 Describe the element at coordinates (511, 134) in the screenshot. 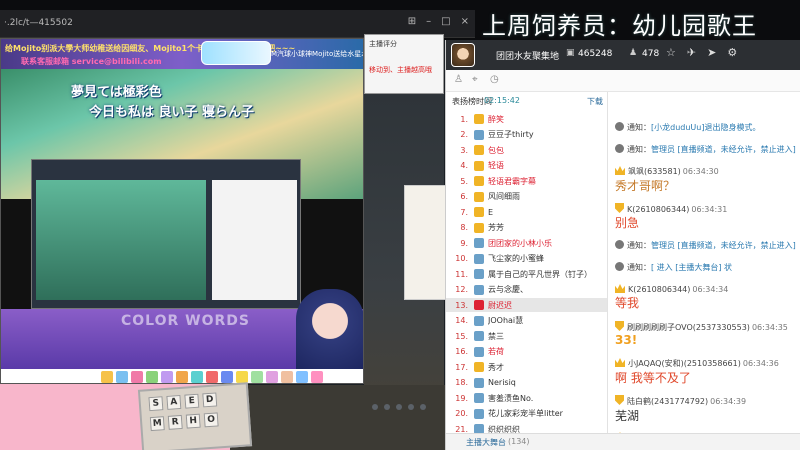

I see `rank-username: 豆豆子thirty` at that location.